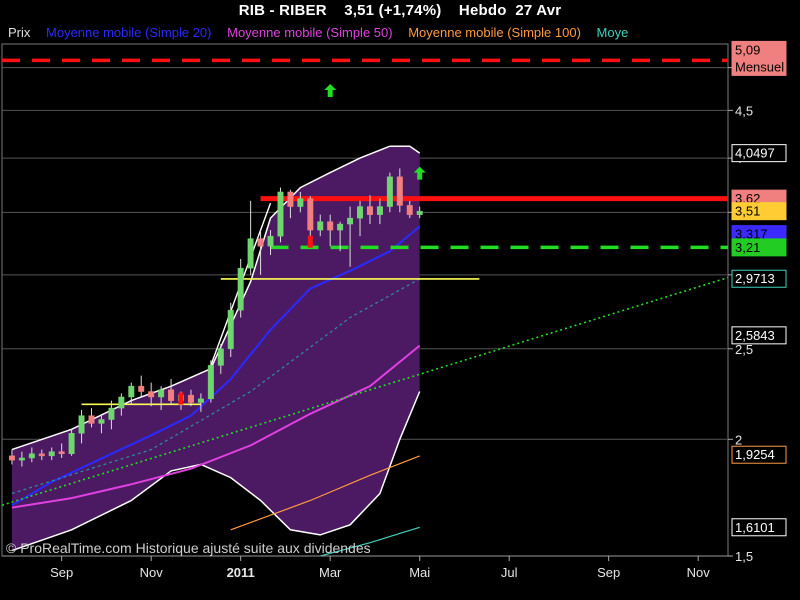  What do you see at coordinates (608, 572) in the screenshot?
I see `x-tick-label-6: Sep` at bounding box center [608, 572].